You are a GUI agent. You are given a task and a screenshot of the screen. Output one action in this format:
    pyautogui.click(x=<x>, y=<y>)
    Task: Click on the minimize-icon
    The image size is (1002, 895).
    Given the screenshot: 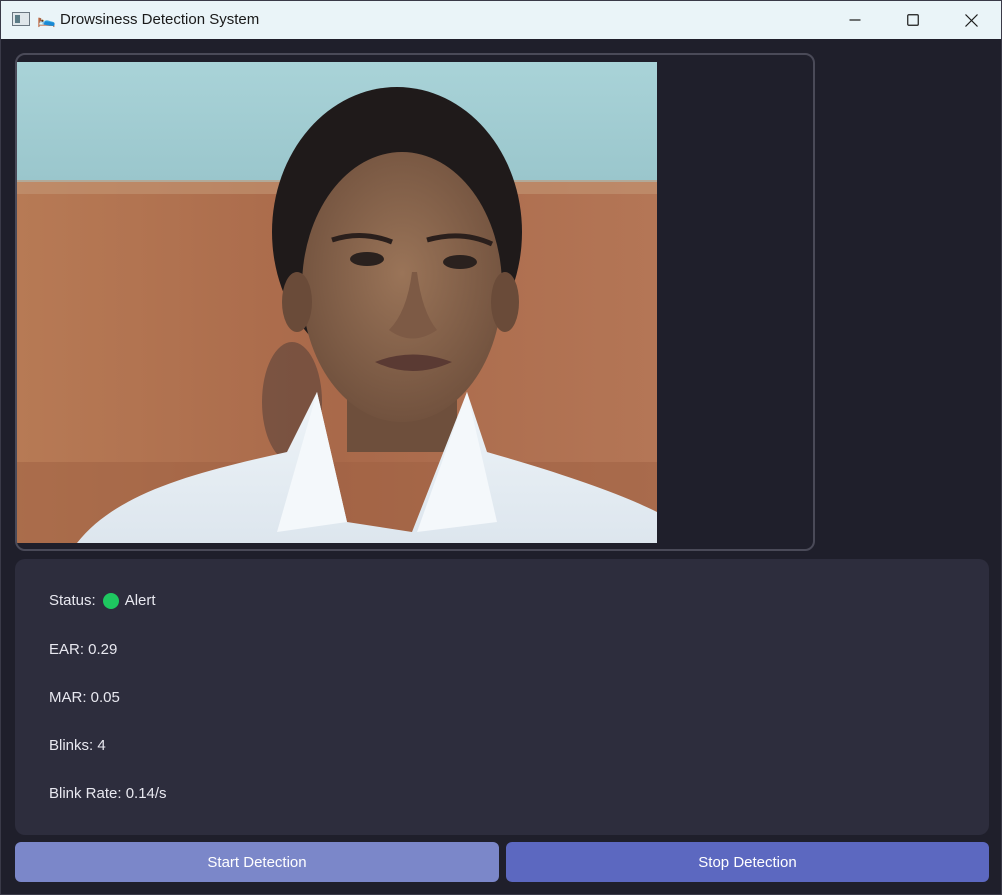 What is the action you would take?
    pyautogui.click(x=855, y=20)
    